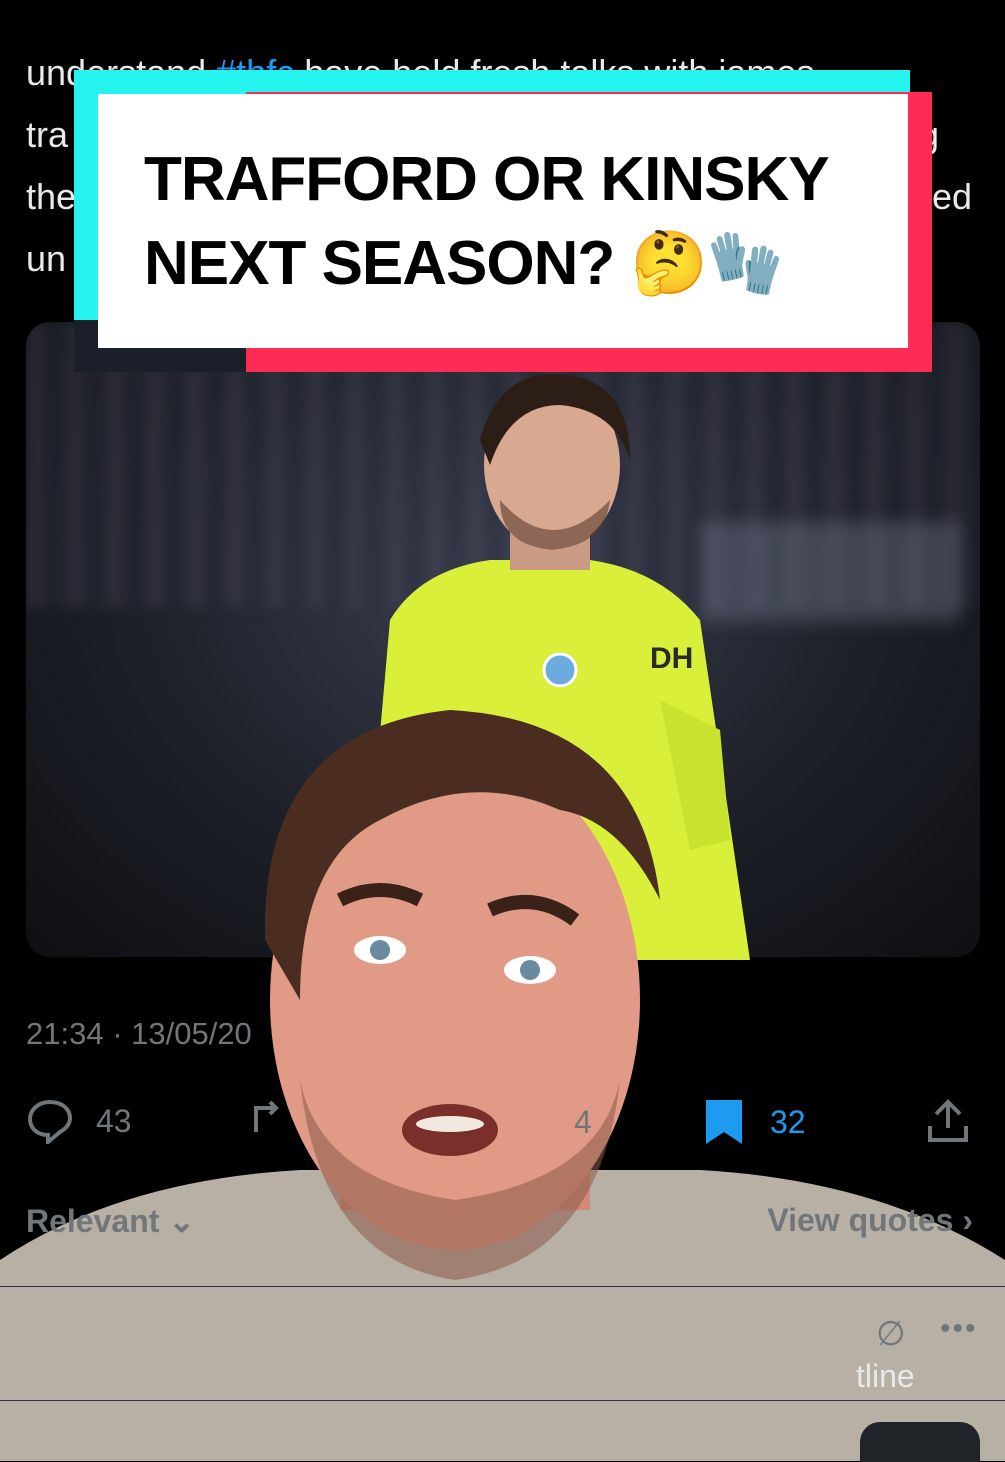 The height and width of the screenshot is (1462, 1005). What do you see at coordinates (755, 1122) in the screenshot?
I see `bookmark-button: 32` at bounding box center [755, 1122].